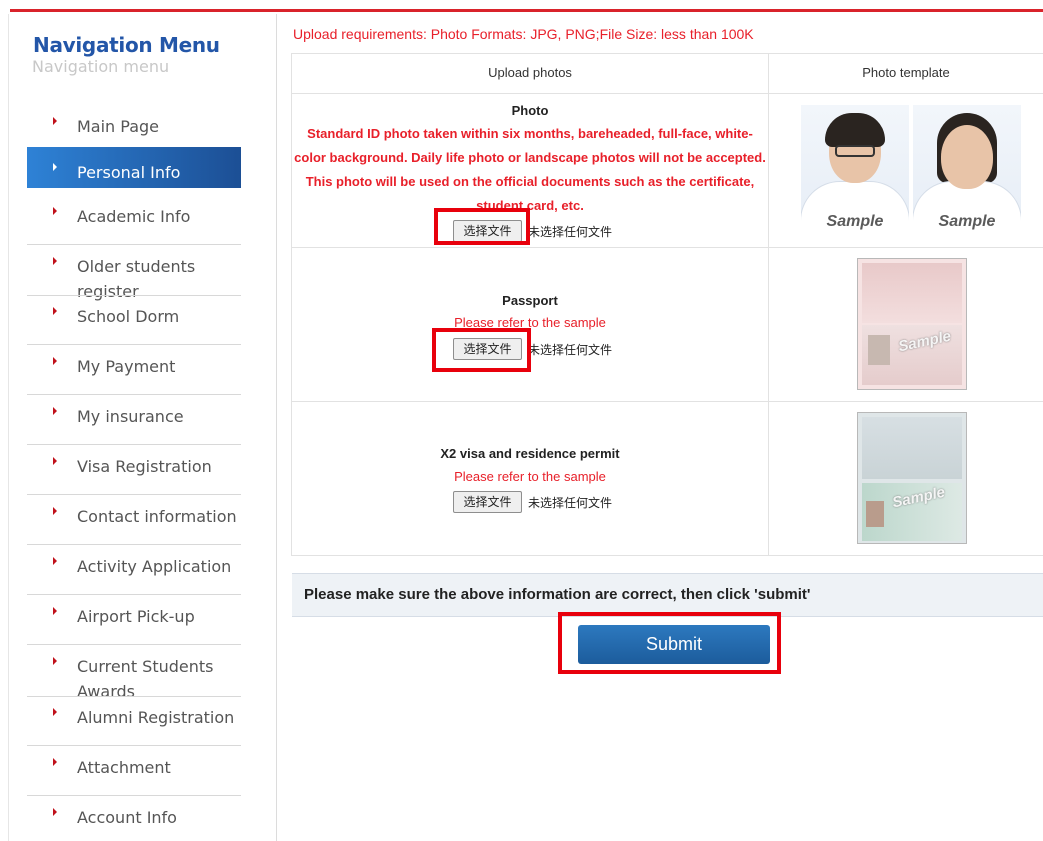  Describe the element at coordinates (570, 503) in the screenshot. I see `visa-file-status: 未选择任何文件` at that location.